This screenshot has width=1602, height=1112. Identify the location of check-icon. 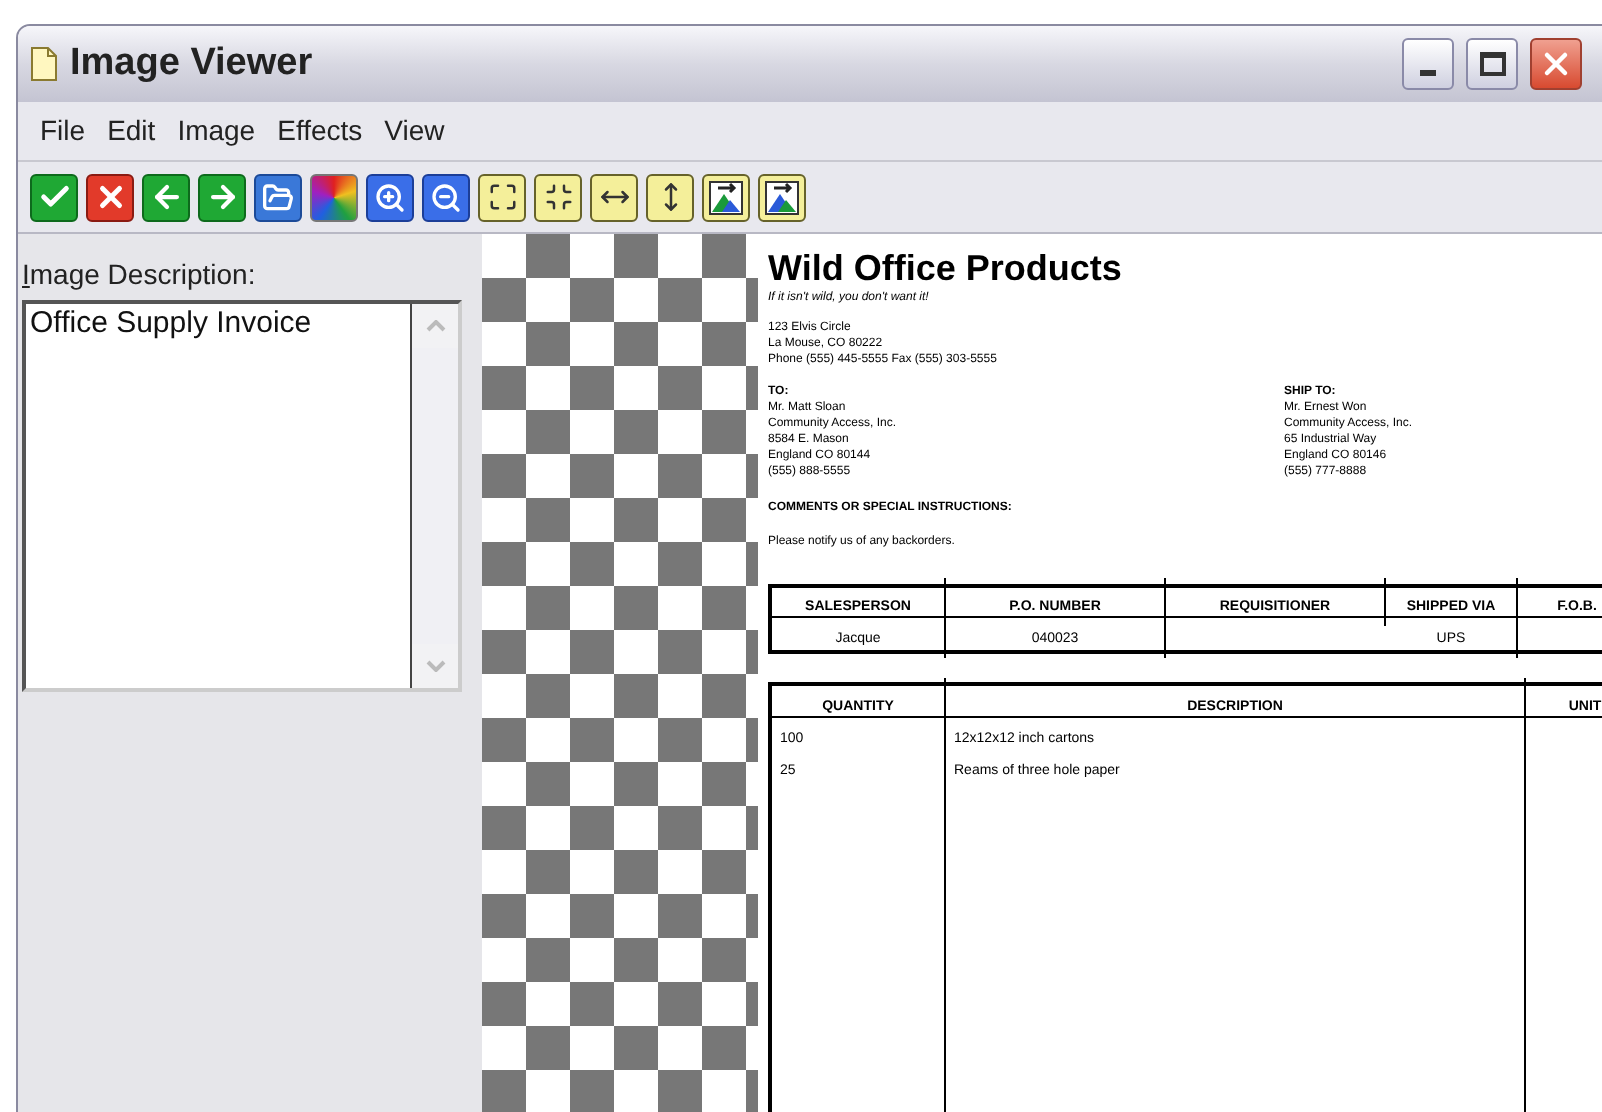
(54, 197).